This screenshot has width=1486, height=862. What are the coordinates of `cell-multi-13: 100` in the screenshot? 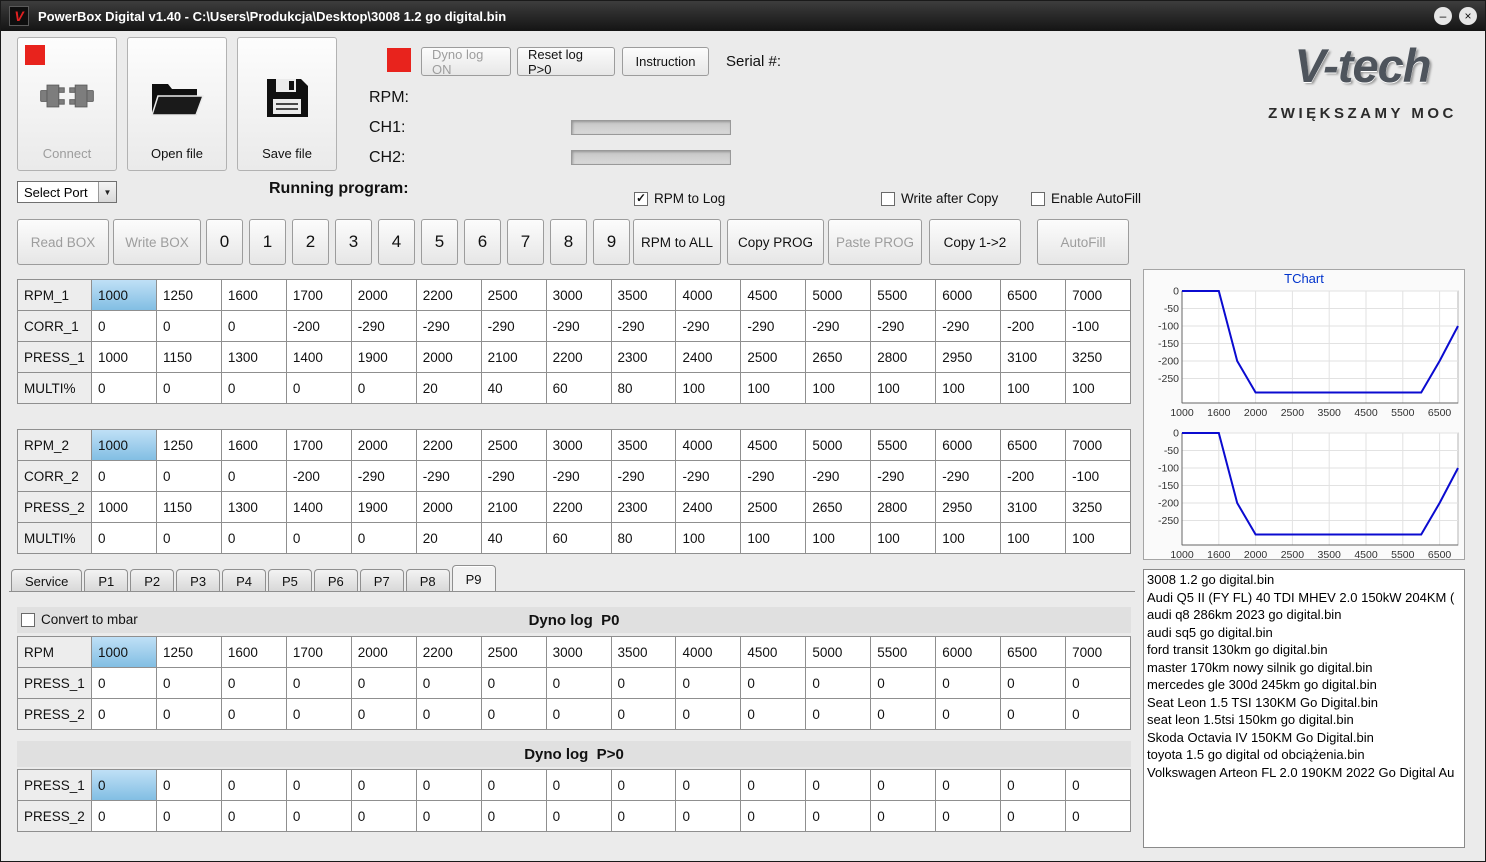 It's located at (969, 388).